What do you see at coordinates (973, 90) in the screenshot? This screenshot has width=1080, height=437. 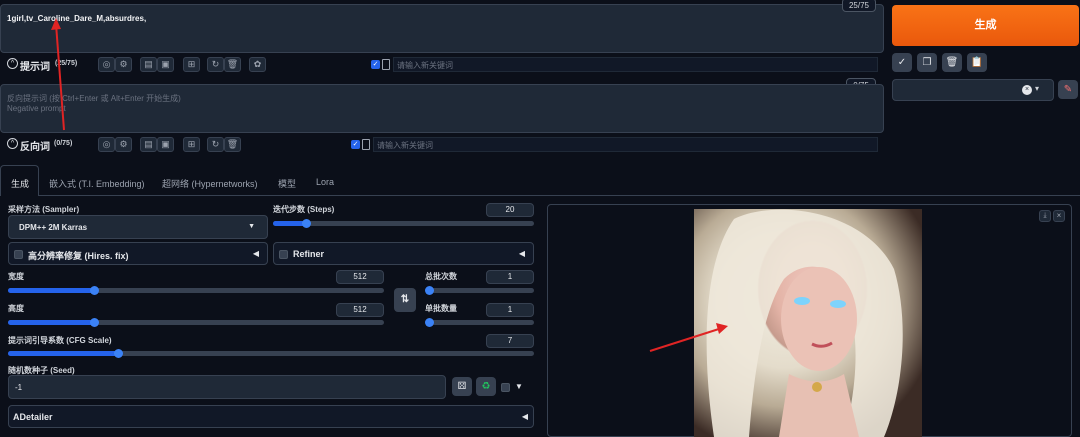 I see `styles-dropdown: × ▾` at bounding box center [973, 90].